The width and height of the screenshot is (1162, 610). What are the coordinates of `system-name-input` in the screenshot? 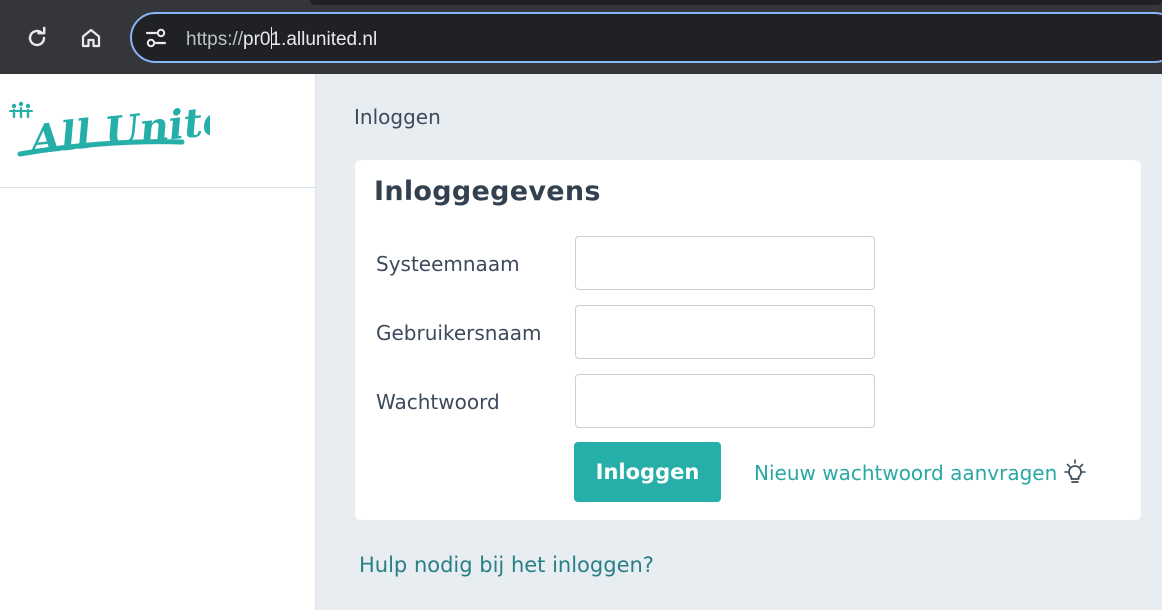 It's located at (725, 263).